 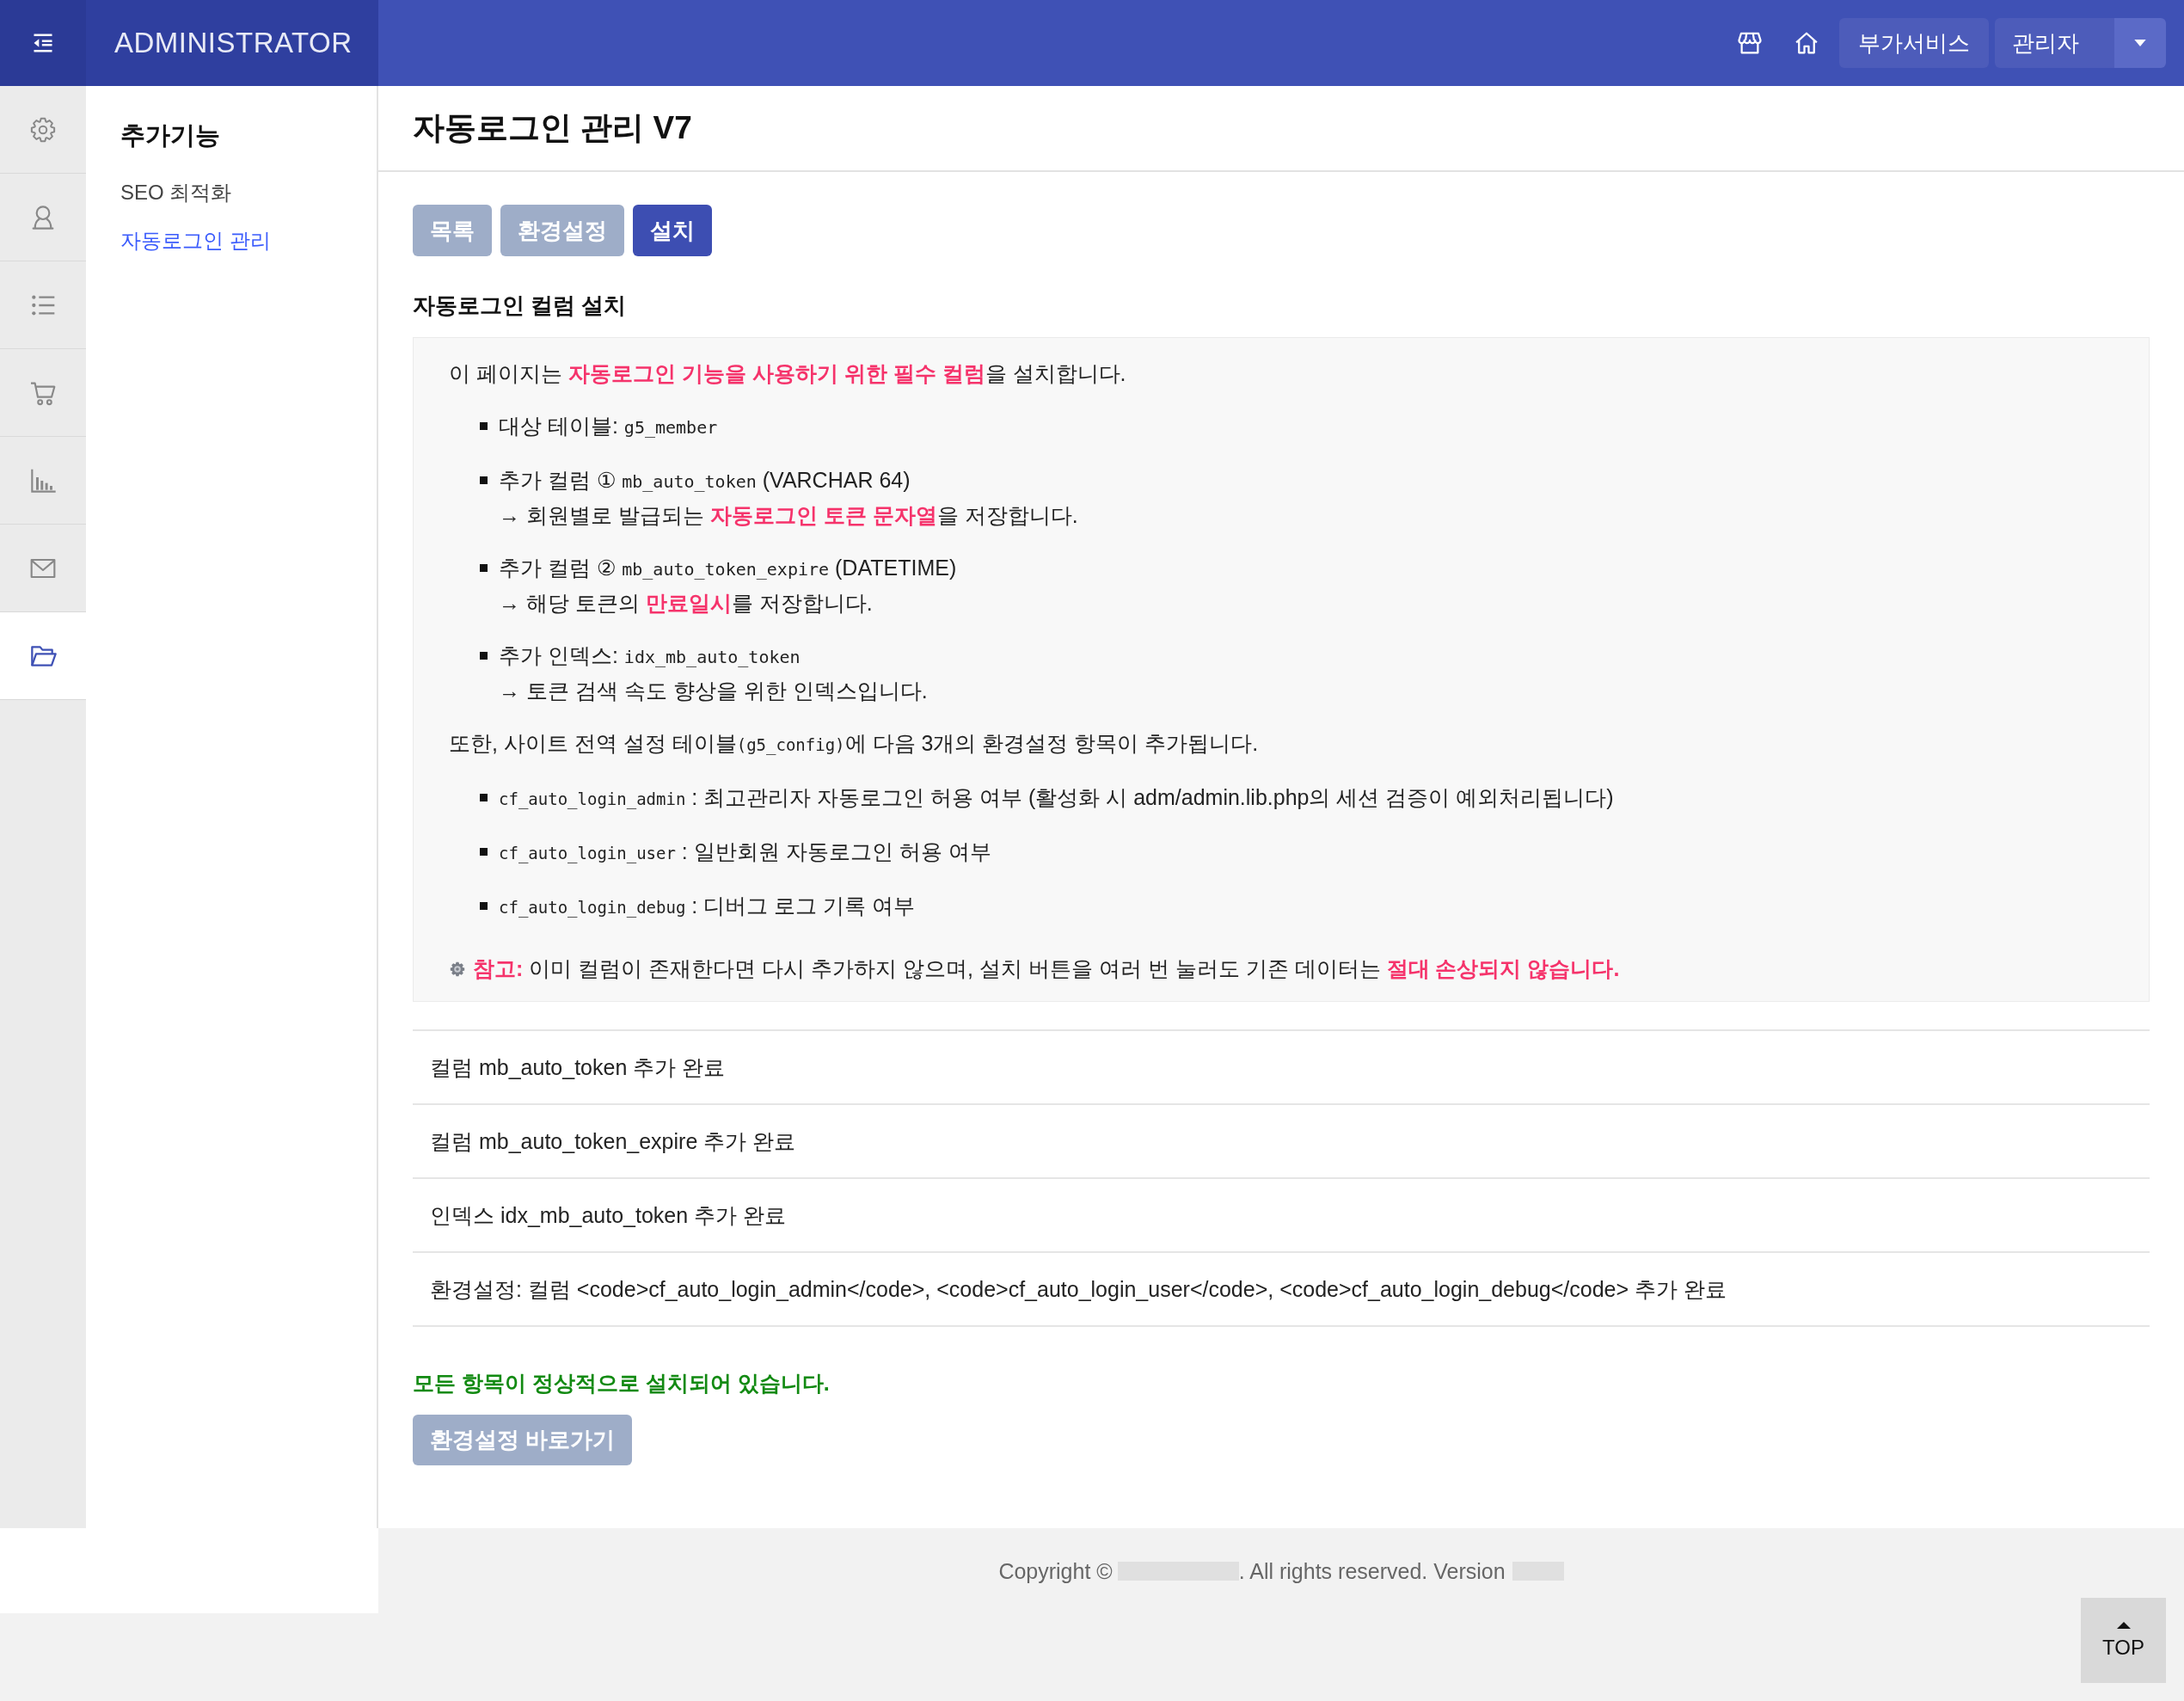 What do you see at coordinates (1056, 797) in the screenshot?
I see `list-item-text: cf_auto_login_admin : 최고관리자 자동로그인 허용 여부 (활성화 시 adm/admin.lib.php의 세션 검증이 예외처리됩니다)` at bounding box center [1056, 797].